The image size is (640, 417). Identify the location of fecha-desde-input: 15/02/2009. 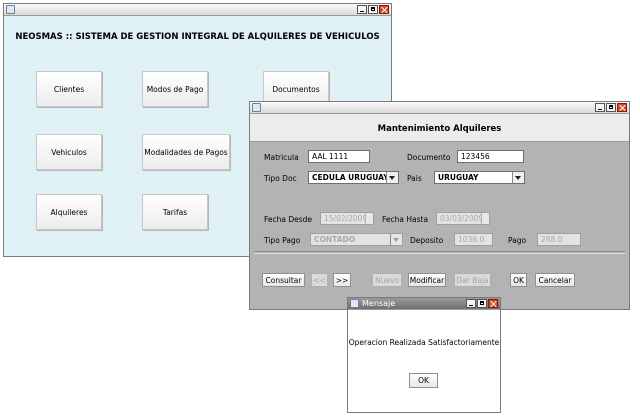
(347, 218).